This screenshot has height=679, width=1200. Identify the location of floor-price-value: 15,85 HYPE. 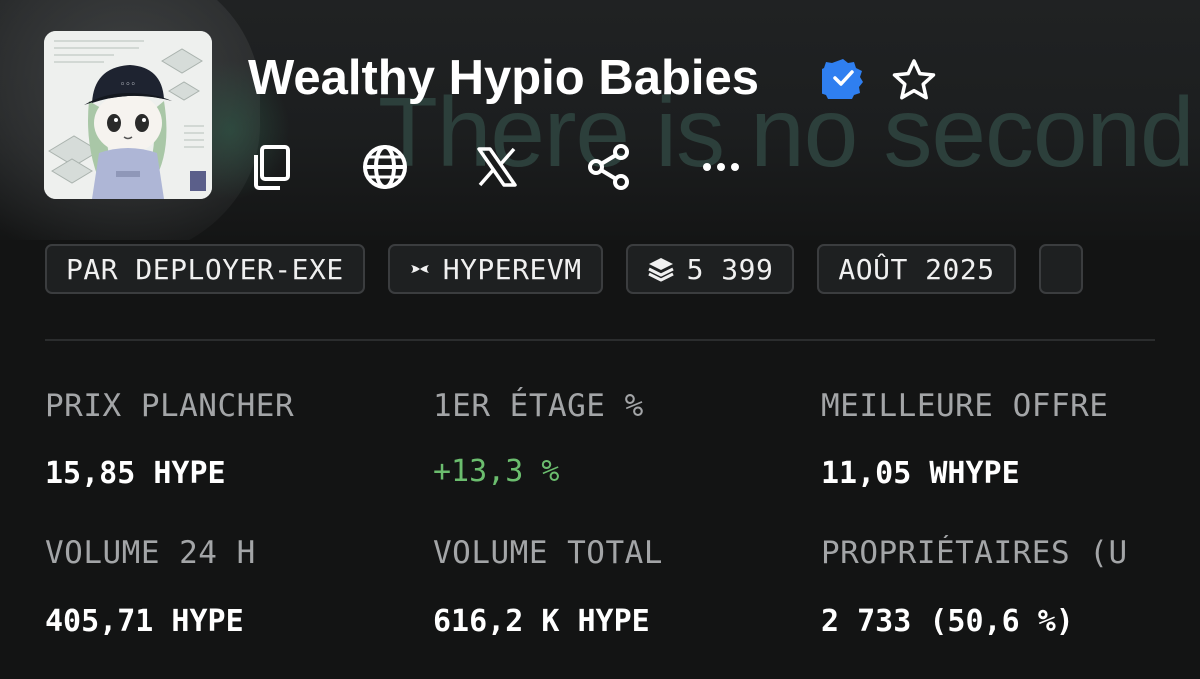
(135, 473).